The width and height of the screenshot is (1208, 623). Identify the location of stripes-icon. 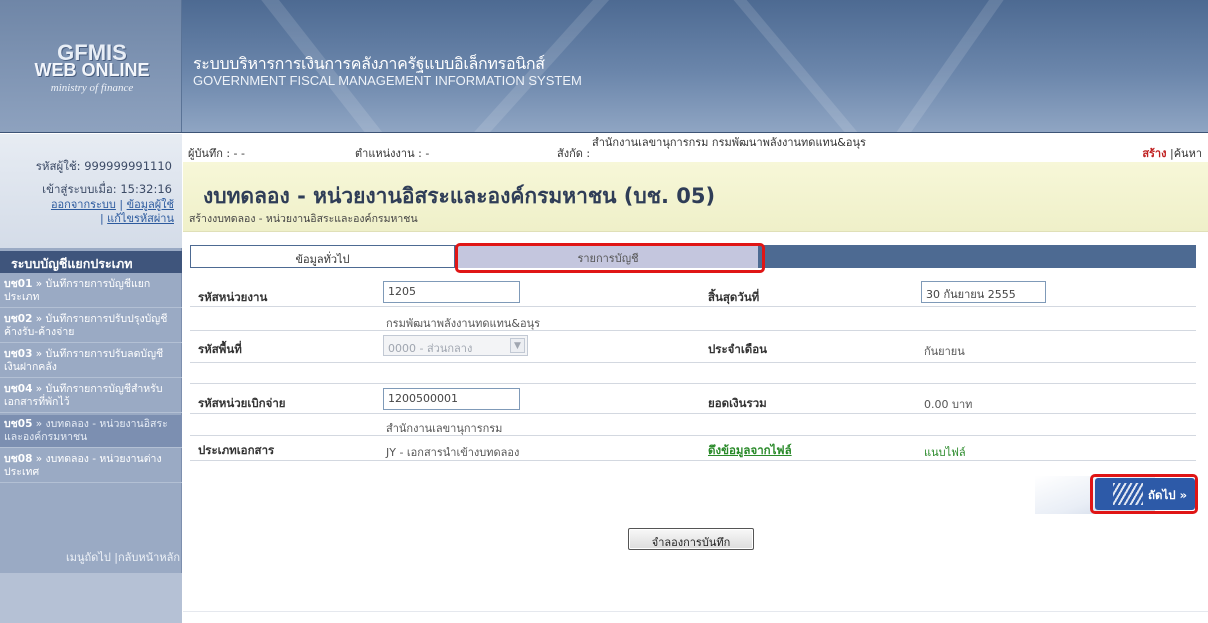
(1128, 494).